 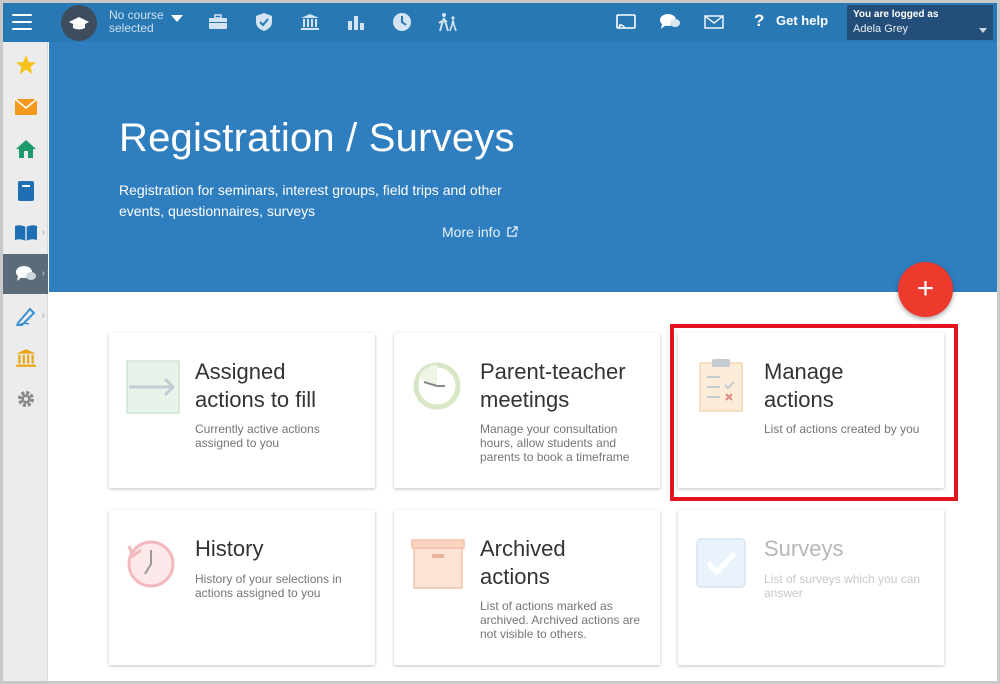 I want to click on archive-box-icon, so click(x=438, y=564).